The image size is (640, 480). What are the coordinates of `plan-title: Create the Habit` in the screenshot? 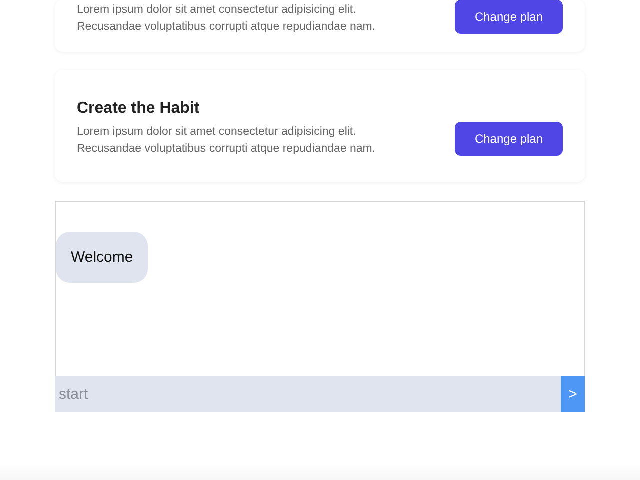 It's located at (139, 109).